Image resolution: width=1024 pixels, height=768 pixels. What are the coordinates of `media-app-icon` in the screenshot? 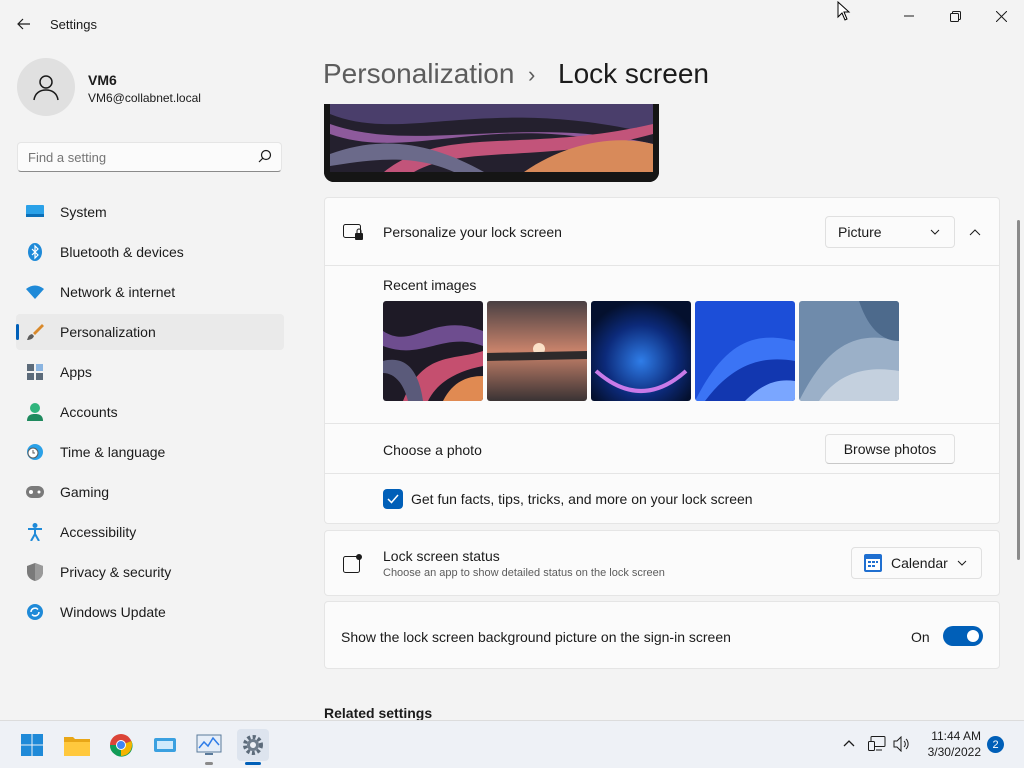 It's located at (165, 745).